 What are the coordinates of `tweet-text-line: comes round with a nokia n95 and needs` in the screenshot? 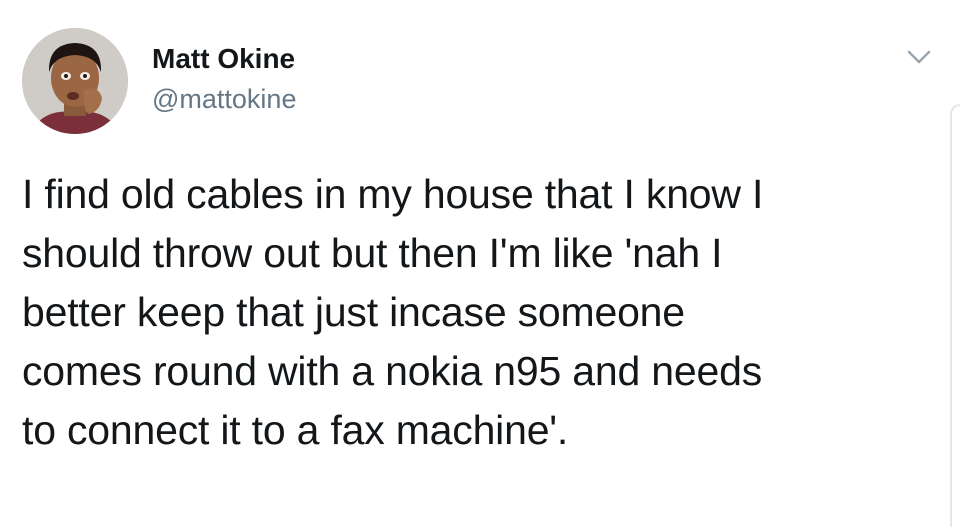 It's located at (392, 371).